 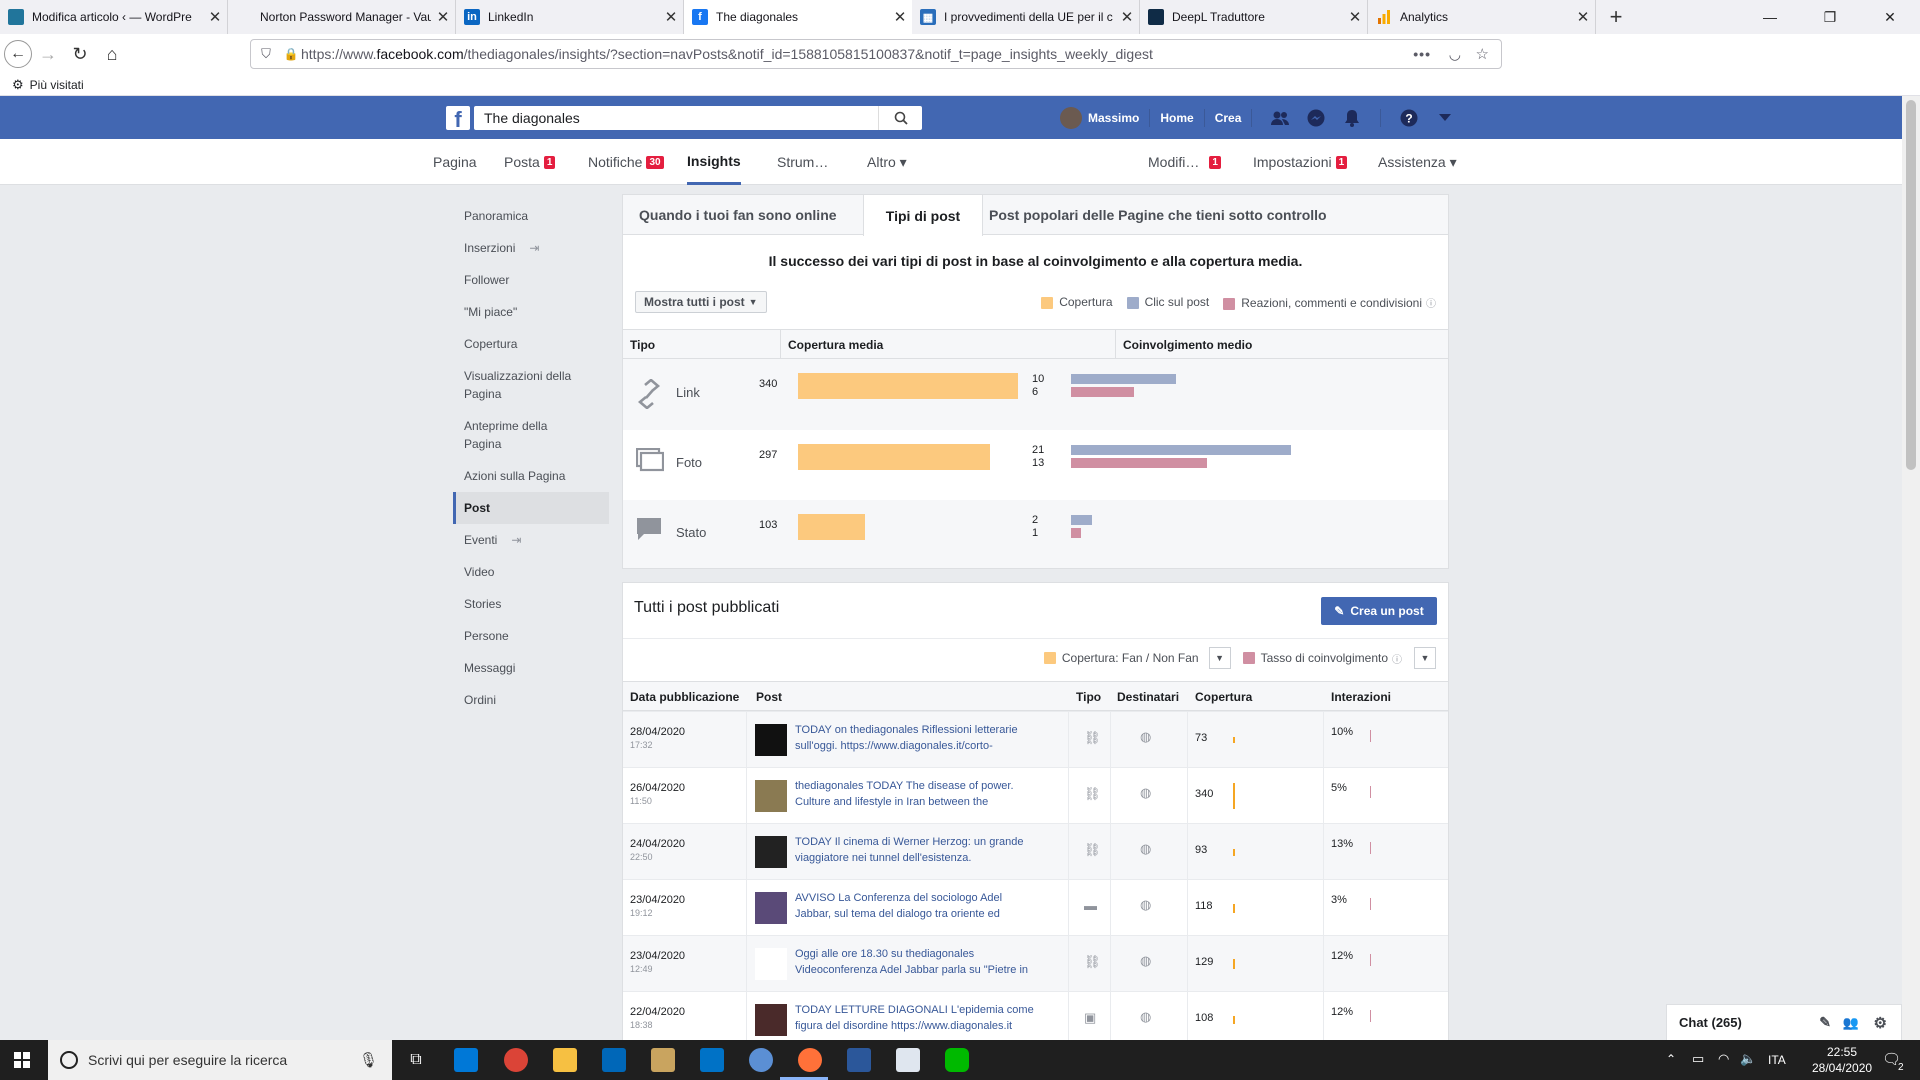 I want to click on tab-wordpress: Modifica articolo ‹ — WordPre ✕, so click(x=114, y=17).